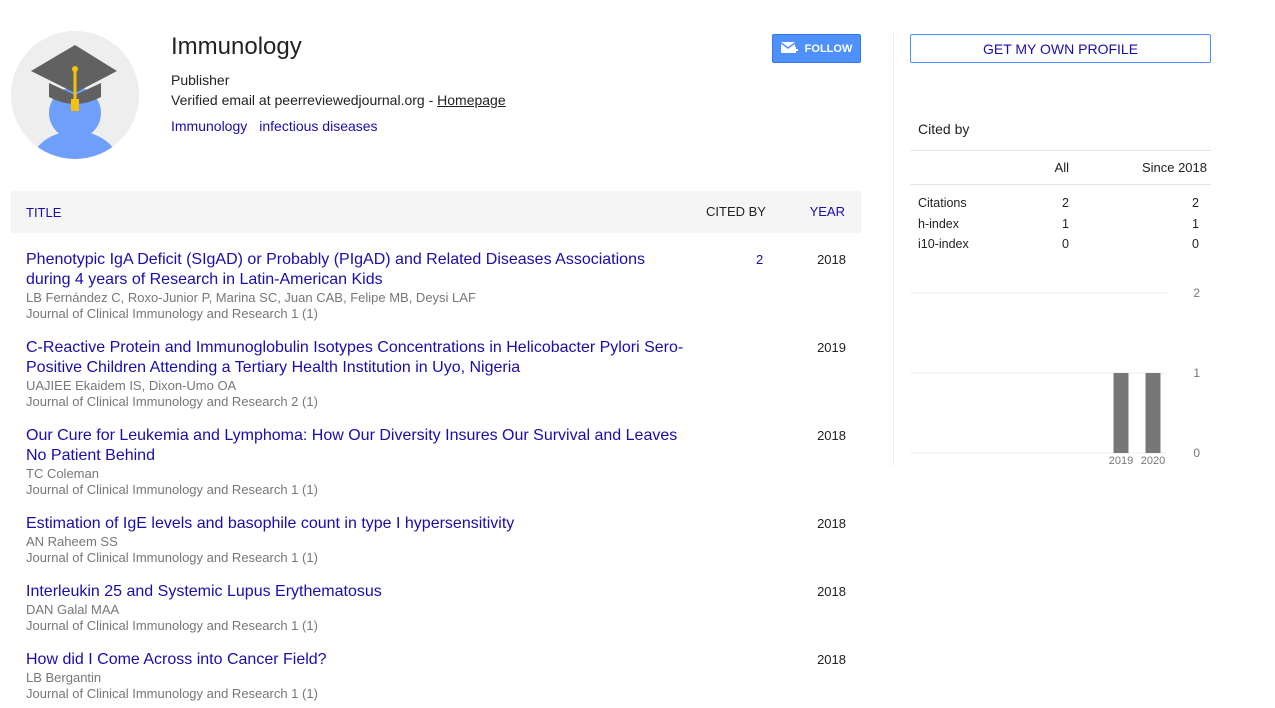 This screenshot has height=708, width=1275. Describe the element at coordinates (72, 541) in the screenshot. I see `article-authors: AN Raheem SS` at that location.